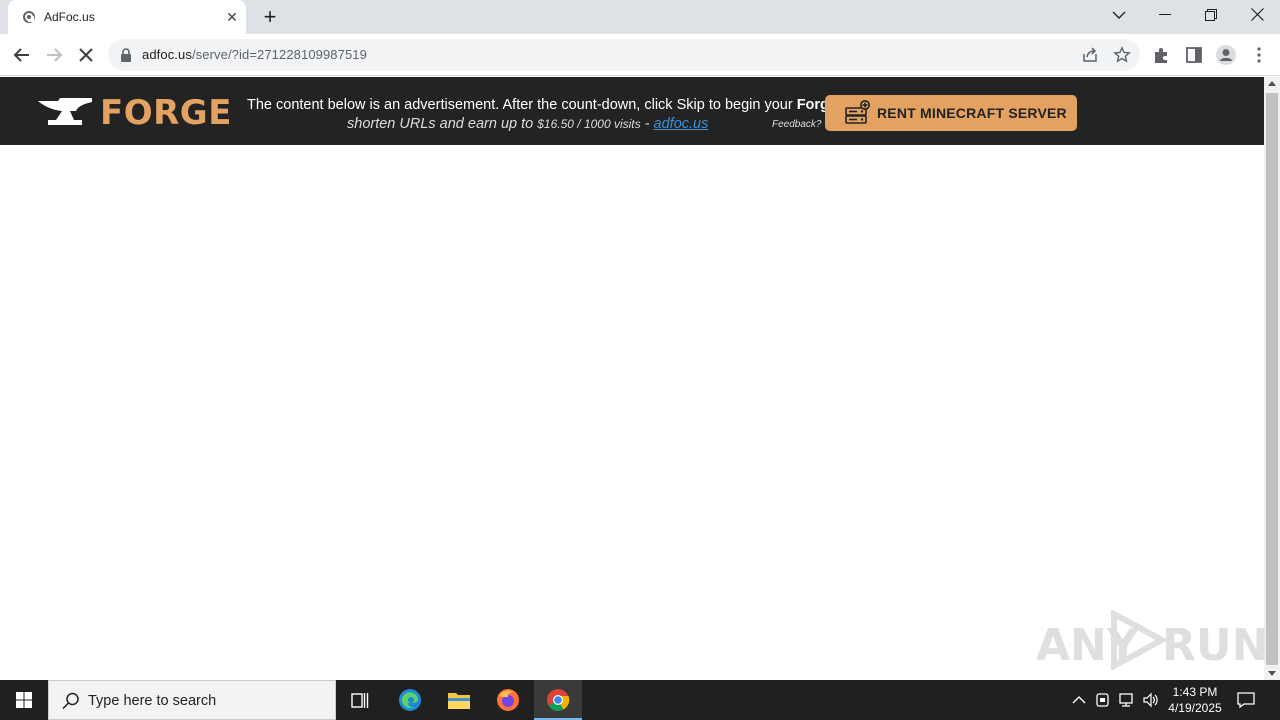  I want to click on windows-logo-icon, so click(24, 700).